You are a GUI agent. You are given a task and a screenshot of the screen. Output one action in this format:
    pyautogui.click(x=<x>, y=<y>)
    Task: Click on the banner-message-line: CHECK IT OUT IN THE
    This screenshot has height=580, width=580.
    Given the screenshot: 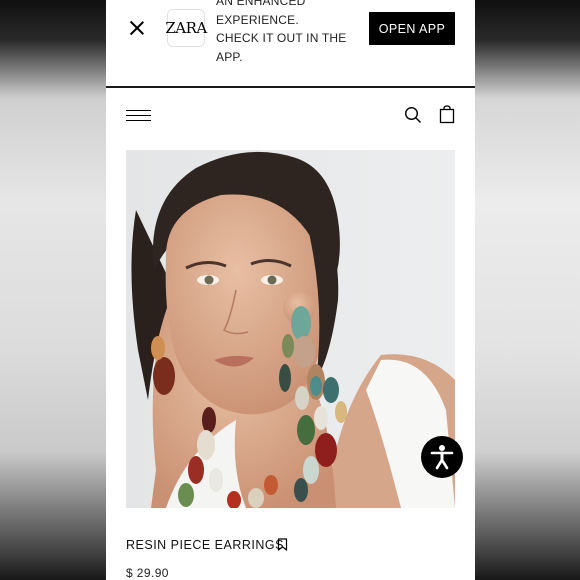 What is the action you would take?
    pyautogui.click(x=281, y=38)
    